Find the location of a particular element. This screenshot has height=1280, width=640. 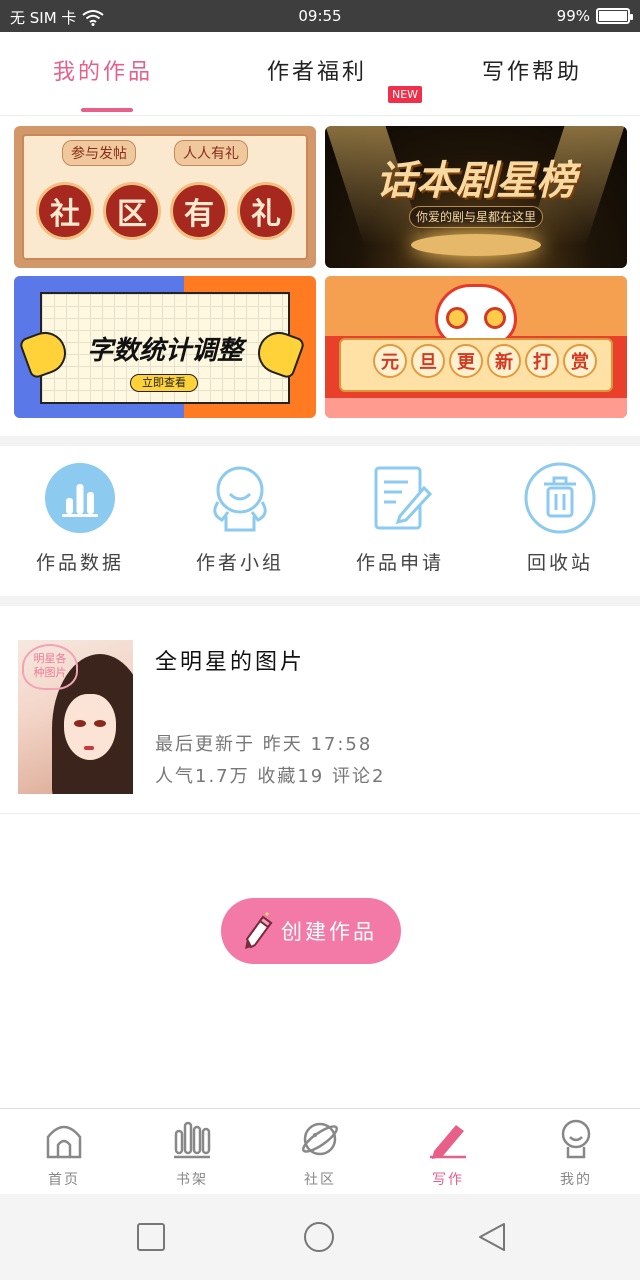

work-cover-image: 明星各 种图片 is located at coordinates (75, 717).